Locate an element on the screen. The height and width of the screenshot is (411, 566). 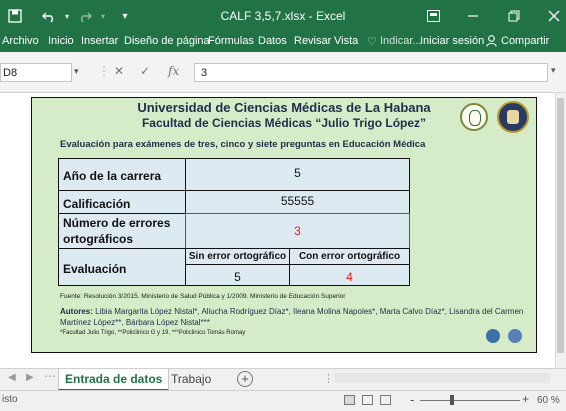
formula-bar: D8 ▾ ⋮ ✕ ✓ fx 3 ▾ is located at coordinates (283, 72).